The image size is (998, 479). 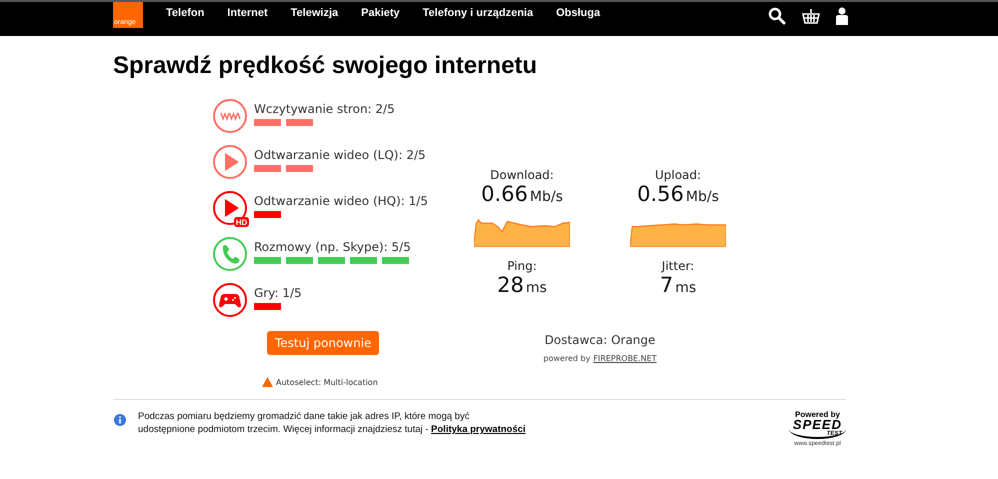 I want to click on provider-label: Dostawca: Orange, so click(x=600, y=340).